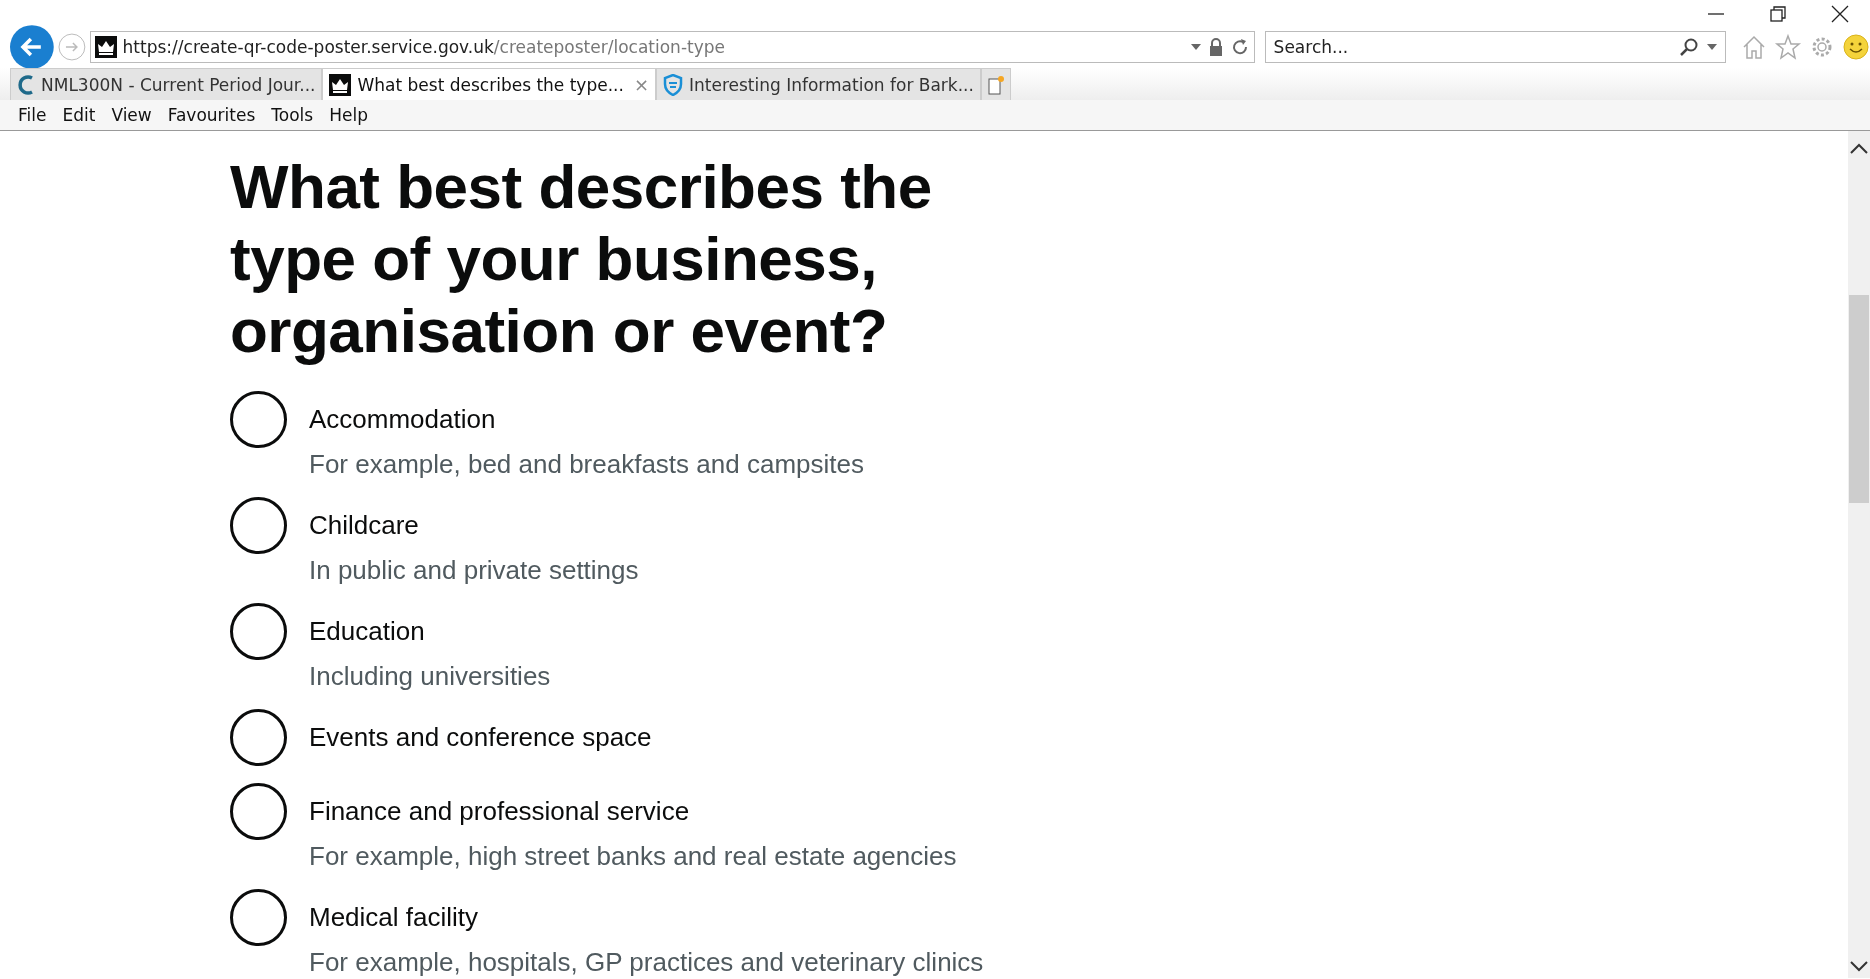 Image resolution: width=1870 pixels, height=979 pixels. I want to click on c-logo-icon, so click(26, 84).